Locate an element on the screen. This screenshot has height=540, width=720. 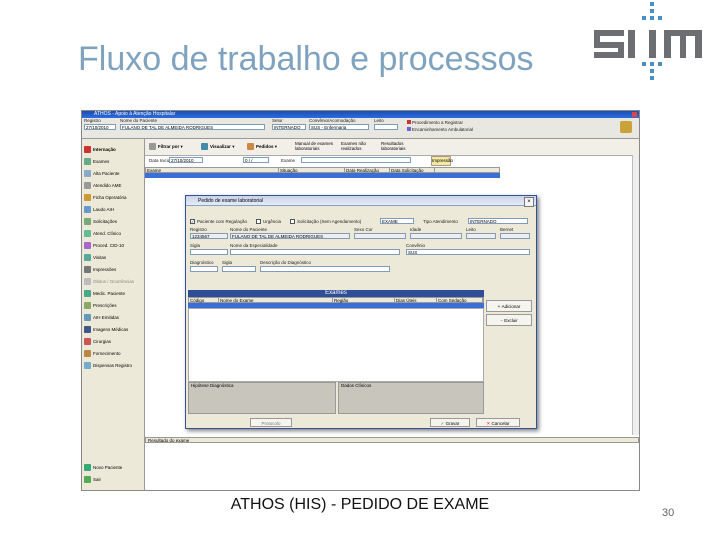
dados-clinicos-panel: Dados Clínicos is located at coordinates (411, 398).